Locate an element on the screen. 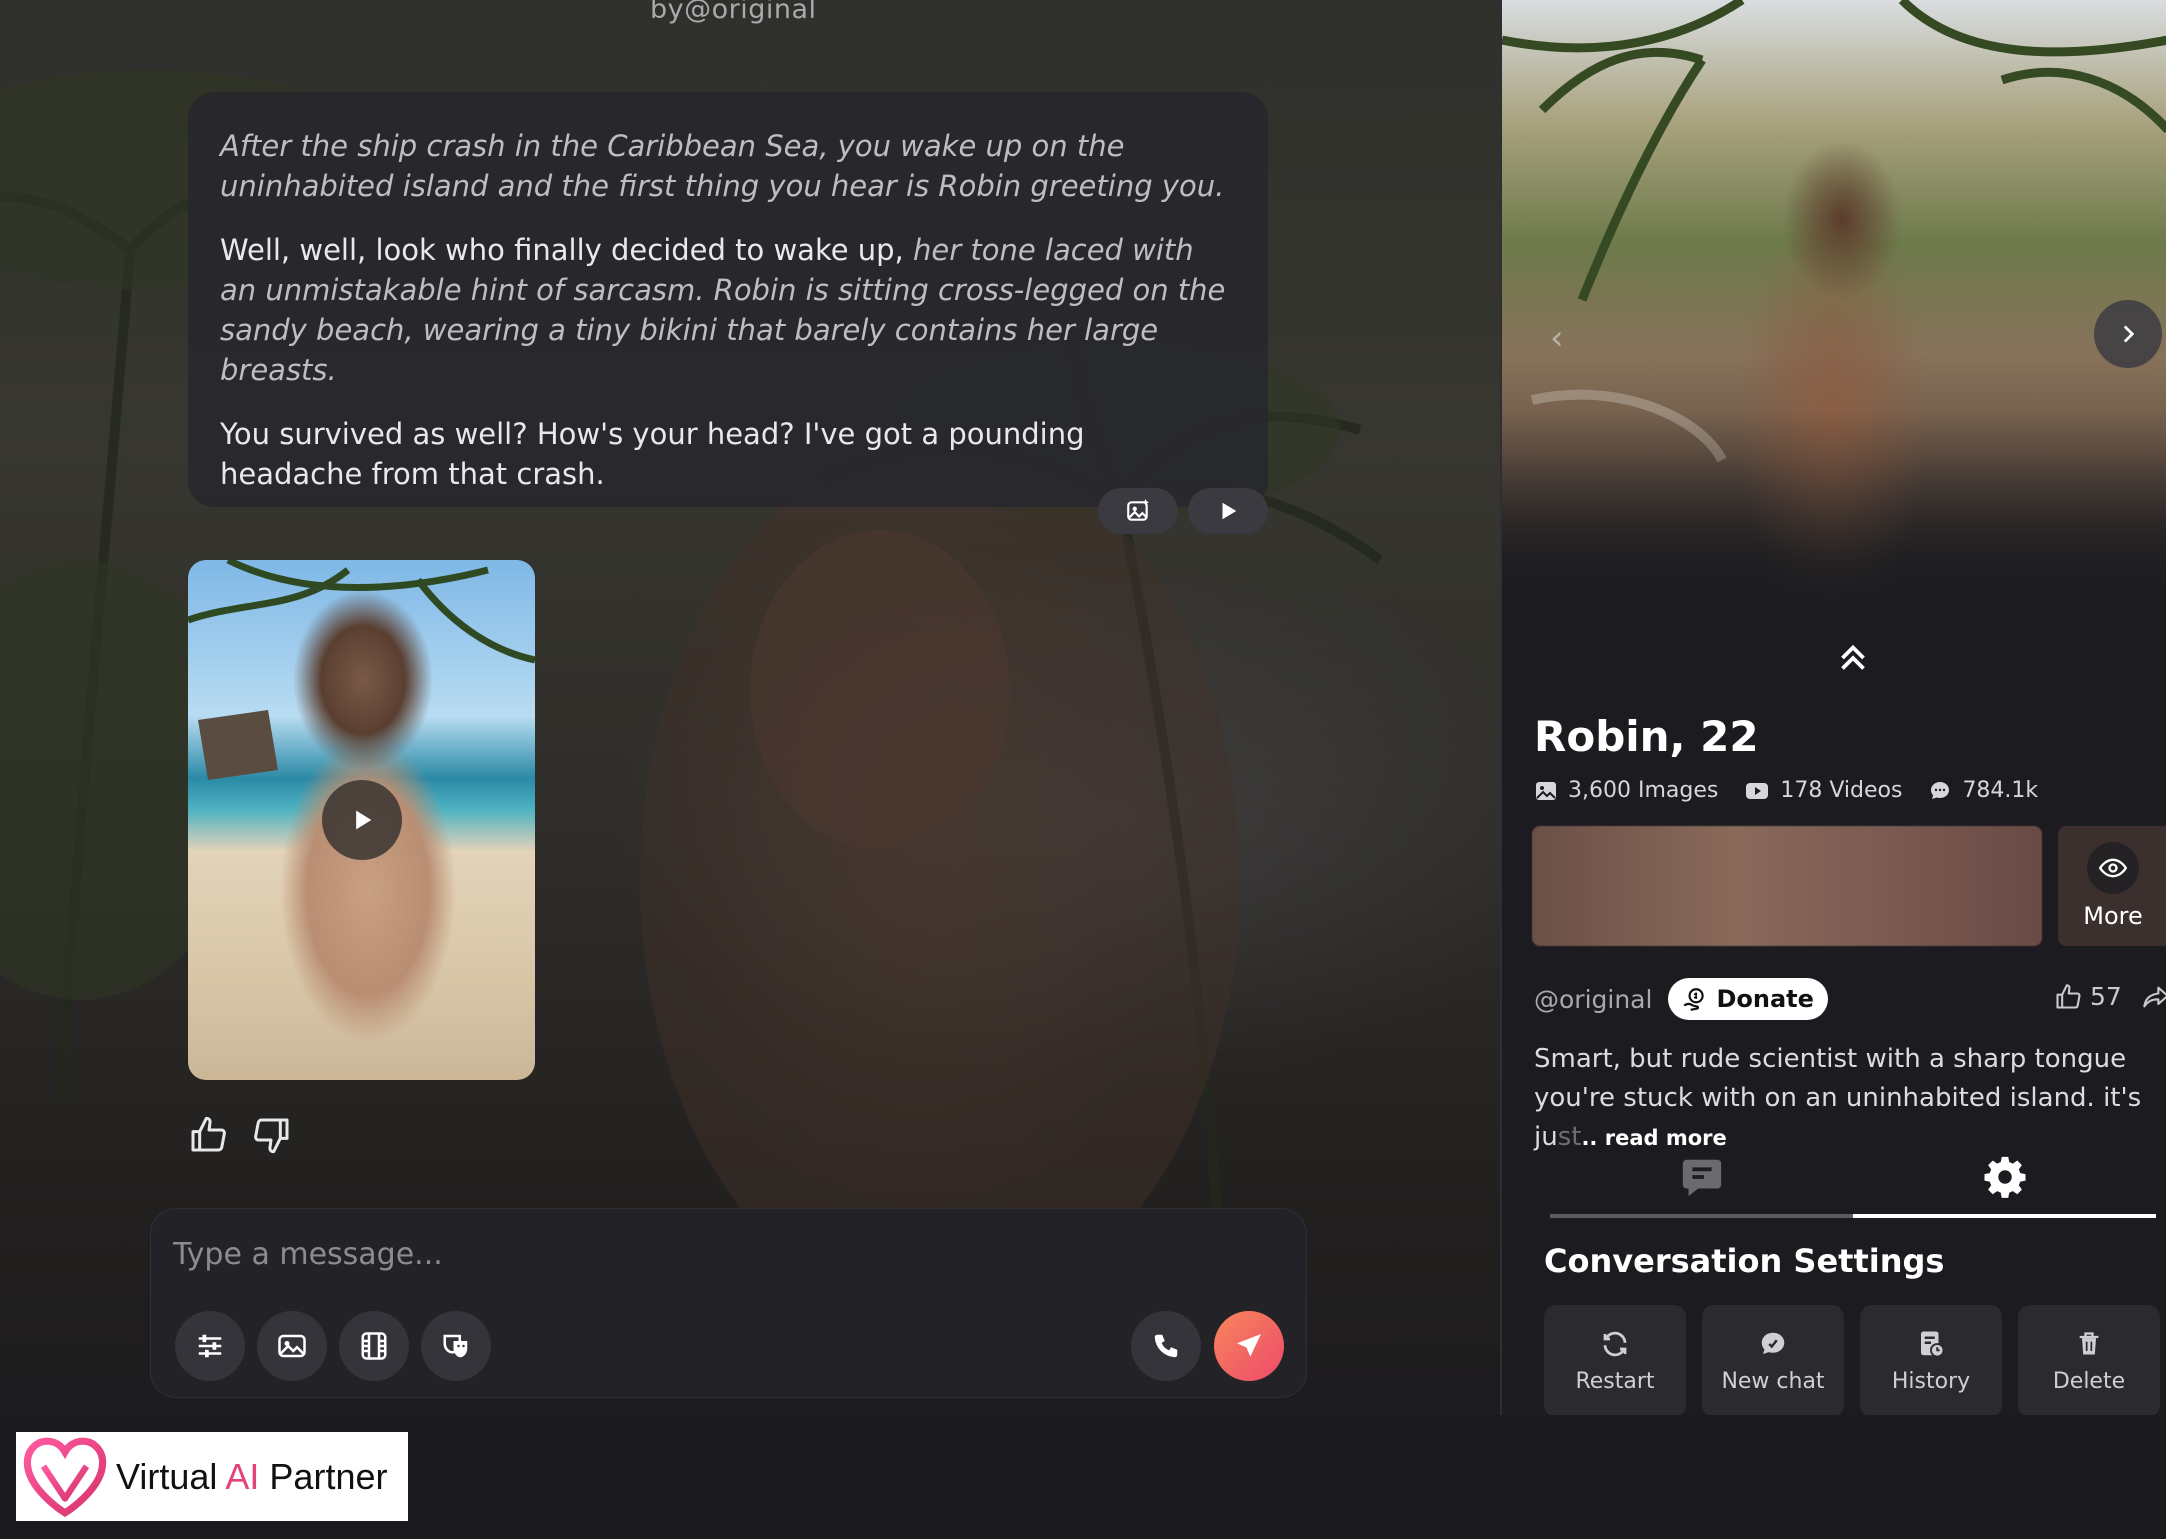 The width and height of the screenshot is (2166, 1539). stat-videos-label: 178 Videos is located at coordinates (1841, 790).